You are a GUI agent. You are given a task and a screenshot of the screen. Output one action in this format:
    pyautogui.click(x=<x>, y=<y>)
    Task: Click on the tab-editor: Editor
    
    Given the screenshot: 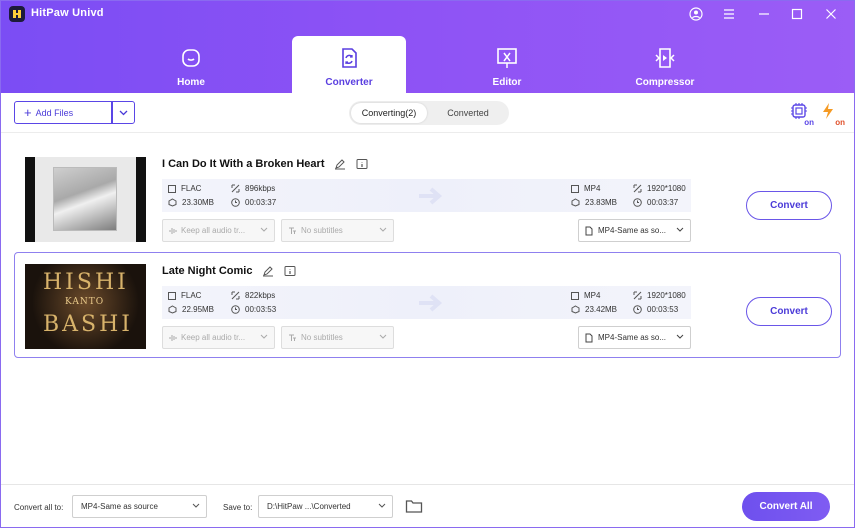 What is the action you would take?
    pyautogui.click(x=507, y=64)
    